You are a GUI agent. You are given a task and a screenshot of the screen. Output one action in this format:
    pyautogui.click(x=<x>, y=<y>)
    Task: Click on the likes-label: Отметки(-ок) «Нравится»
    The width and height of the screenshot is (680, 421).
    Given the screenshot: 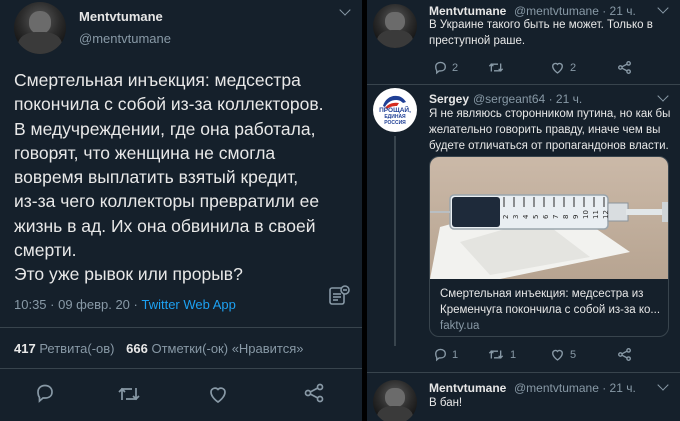 What is the action you would take?
    pyautogui.click(x=227, y=348)
    